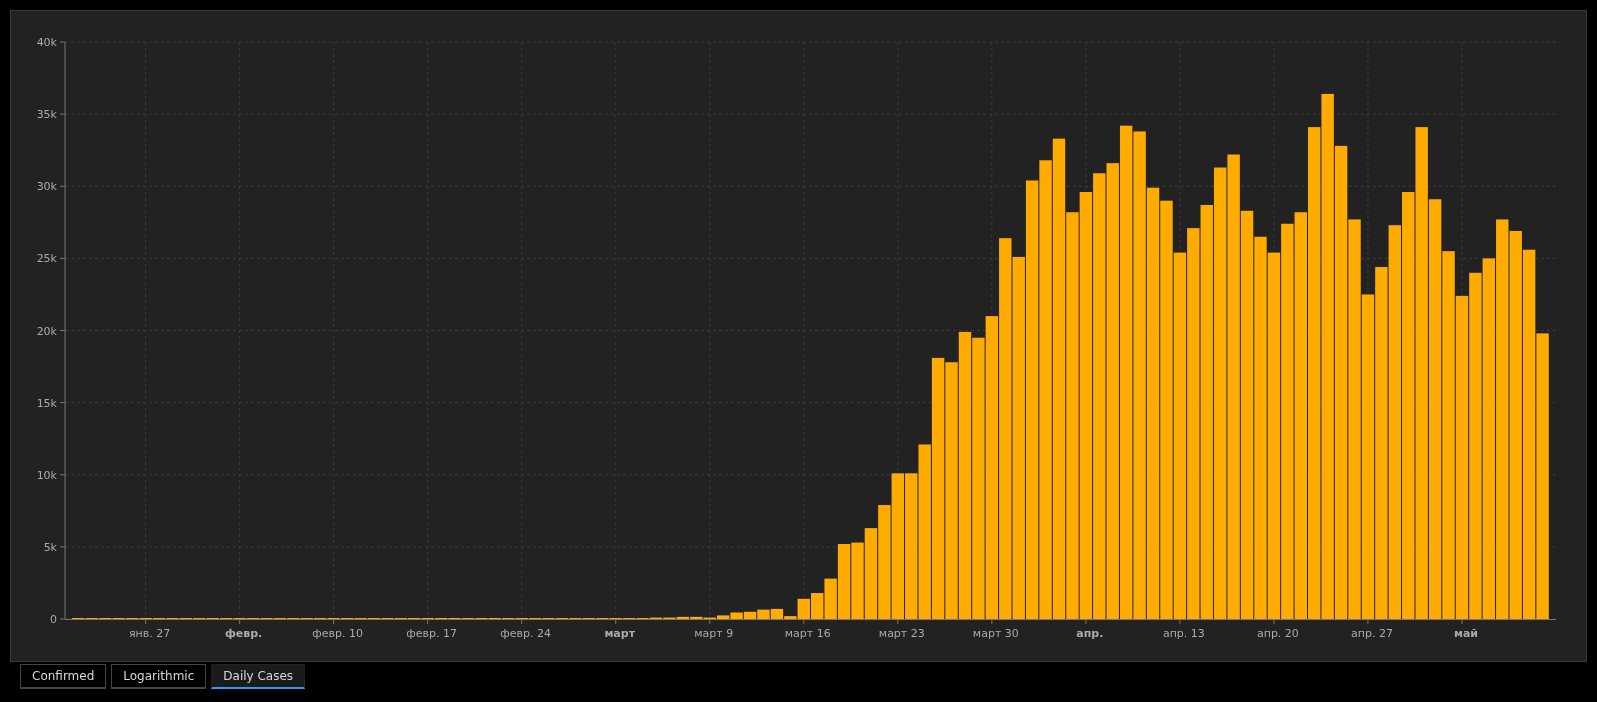 Image resolution: width=1597 pixels, height=702 pixels. I want to click on axis-label: апр. 13, so click(1183, 633).